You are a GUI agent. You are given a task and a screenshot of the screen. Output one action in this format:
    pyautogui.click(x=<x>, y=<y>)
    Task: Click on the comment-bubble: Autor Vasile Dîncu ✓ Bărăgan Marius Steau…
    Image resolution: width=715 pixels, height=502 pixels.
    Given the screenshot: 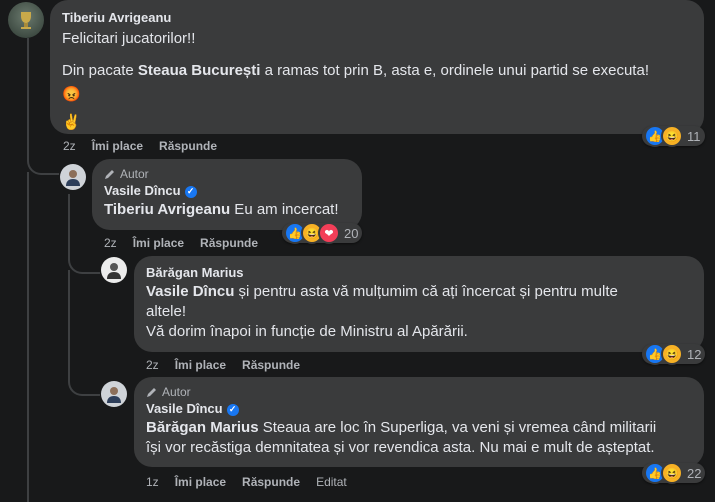 What is the action you would take?
    pyautogui.click(x=419, y=422)
    